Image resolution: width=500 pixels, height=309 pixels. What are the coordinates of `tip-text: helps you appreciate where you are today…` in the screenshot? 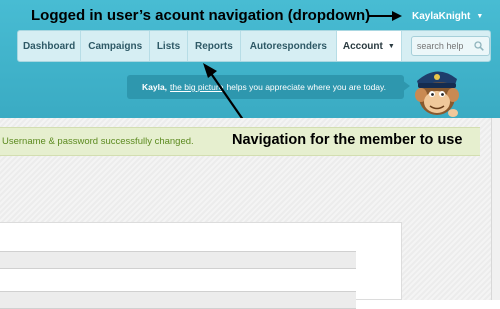 It's located at (306, 87).